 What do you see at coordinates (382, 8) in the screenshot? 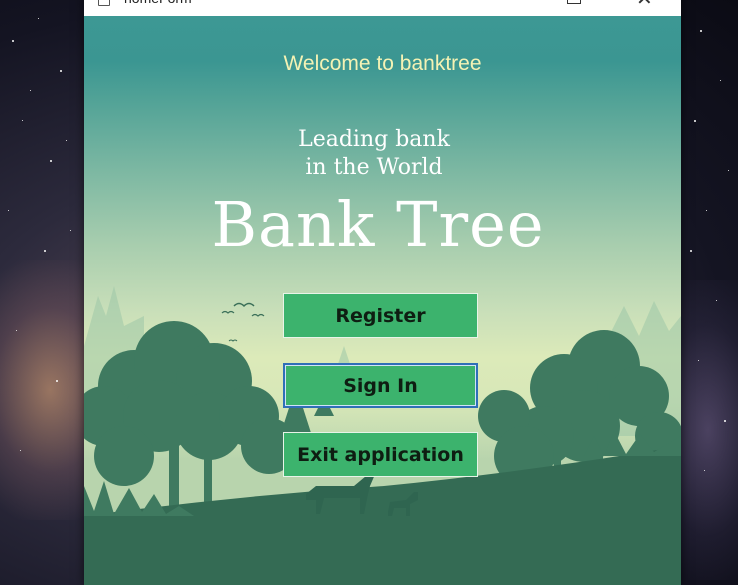
I see `title-bar: homeForm ✕` at bounding box center [382, 8].